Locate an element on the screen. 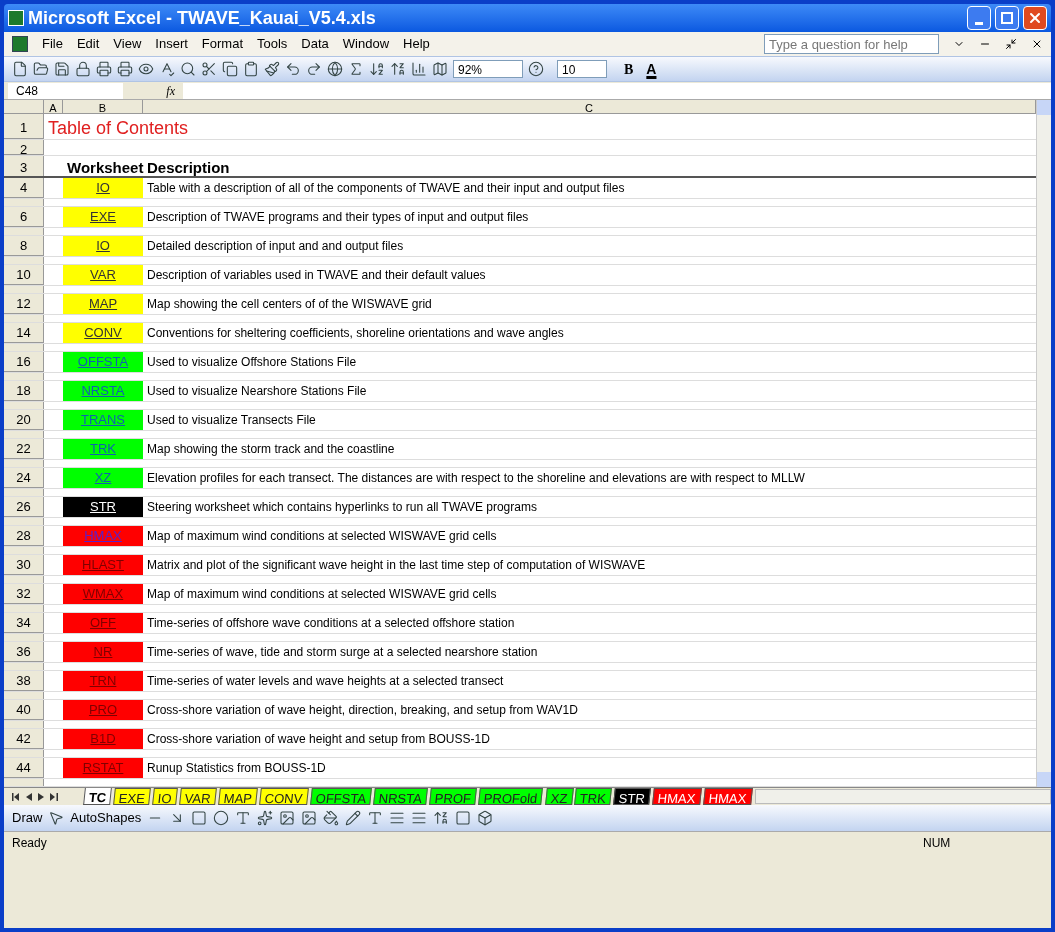 This screenshot has width=1055, height=932. autoshapes-menu: AutoShapes is located at coordinates (106, 818).